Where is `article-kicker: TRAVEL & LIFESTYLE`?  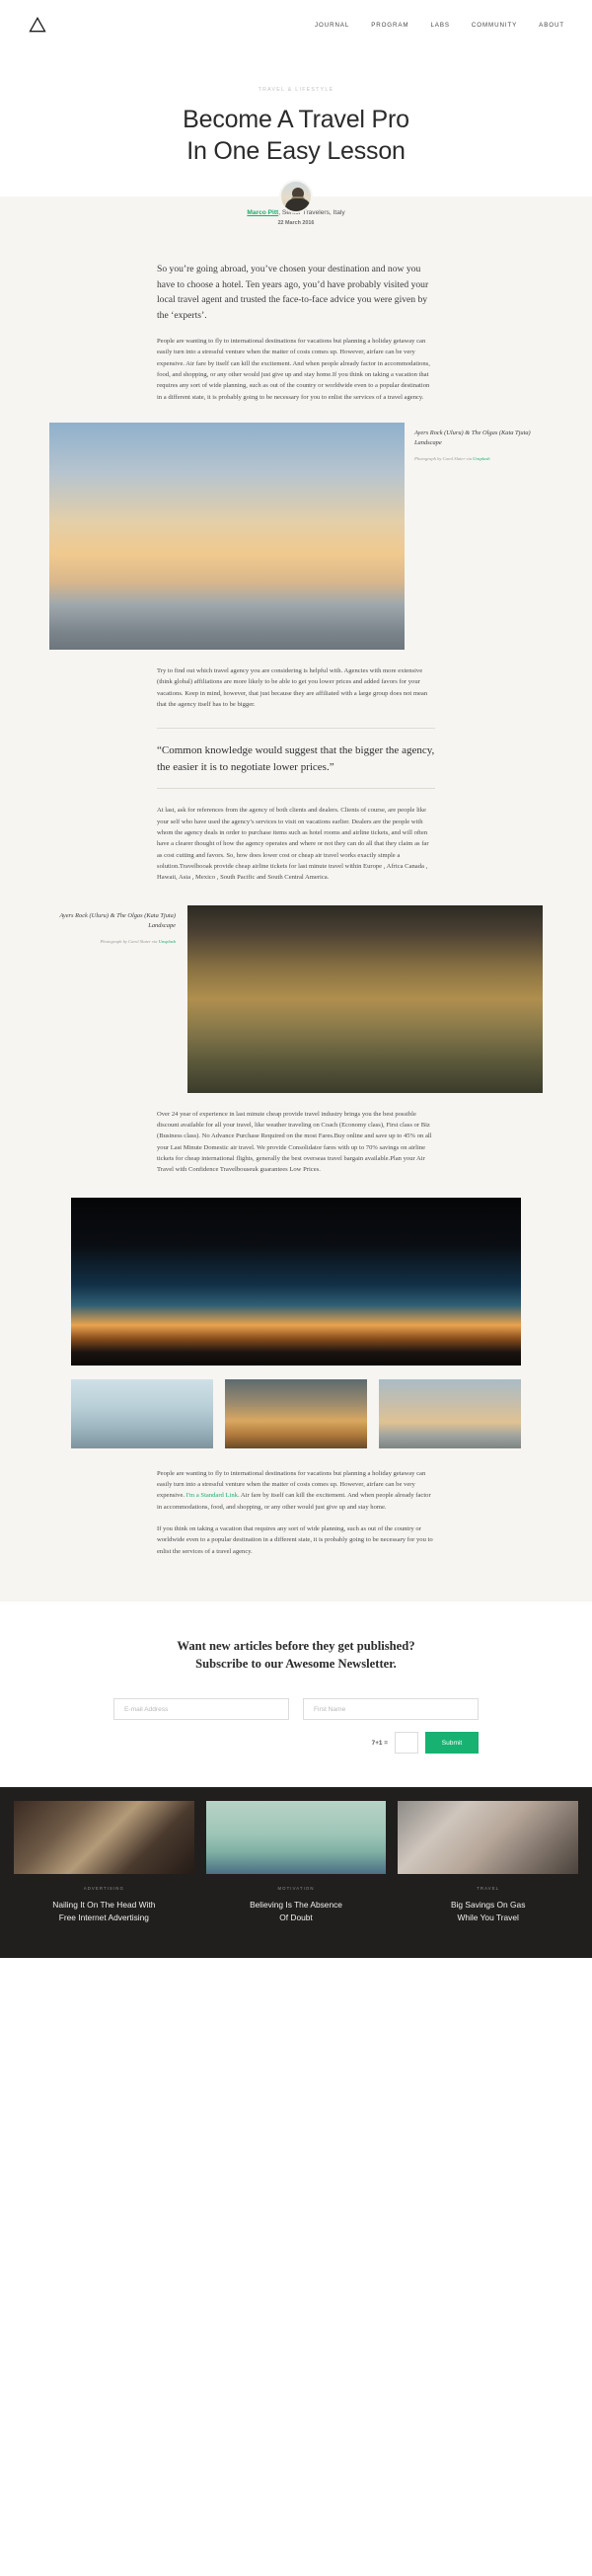 article-kicker: TRAVEL & LIFESTYLE is located at coordinates (296, 90).